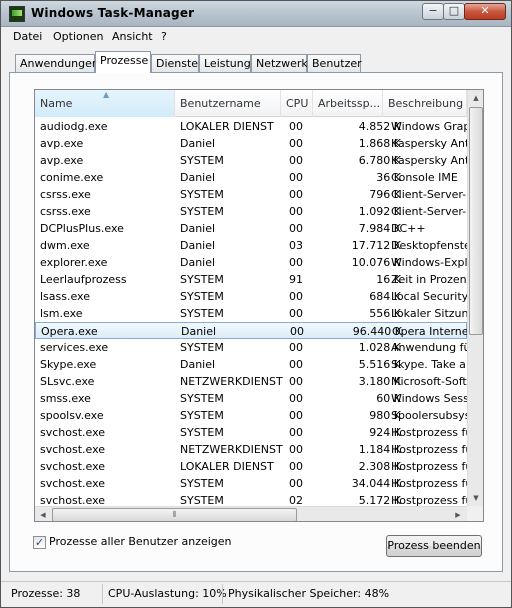  Describe the element at coordinates (253, 143) in the screenshot. I see `table-row: avp.exe Daniel 00 1.868 KKaspersky Anti-V` at that location.